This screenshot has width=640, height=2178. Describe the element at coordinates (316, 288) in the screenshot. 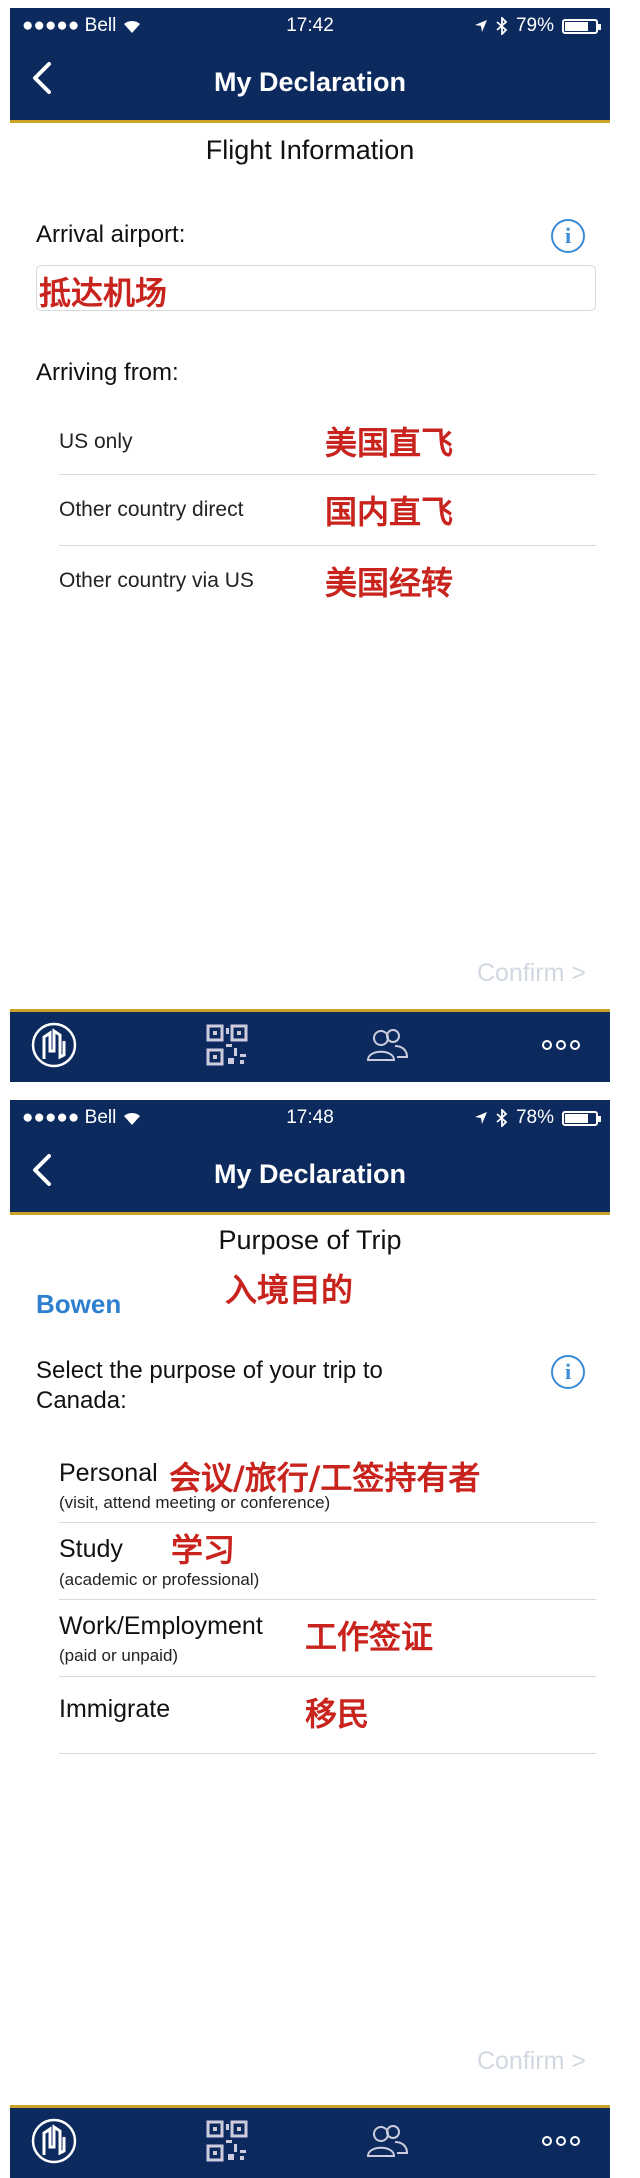

I see `arrival-airport-input: 抵达机场` at that location.